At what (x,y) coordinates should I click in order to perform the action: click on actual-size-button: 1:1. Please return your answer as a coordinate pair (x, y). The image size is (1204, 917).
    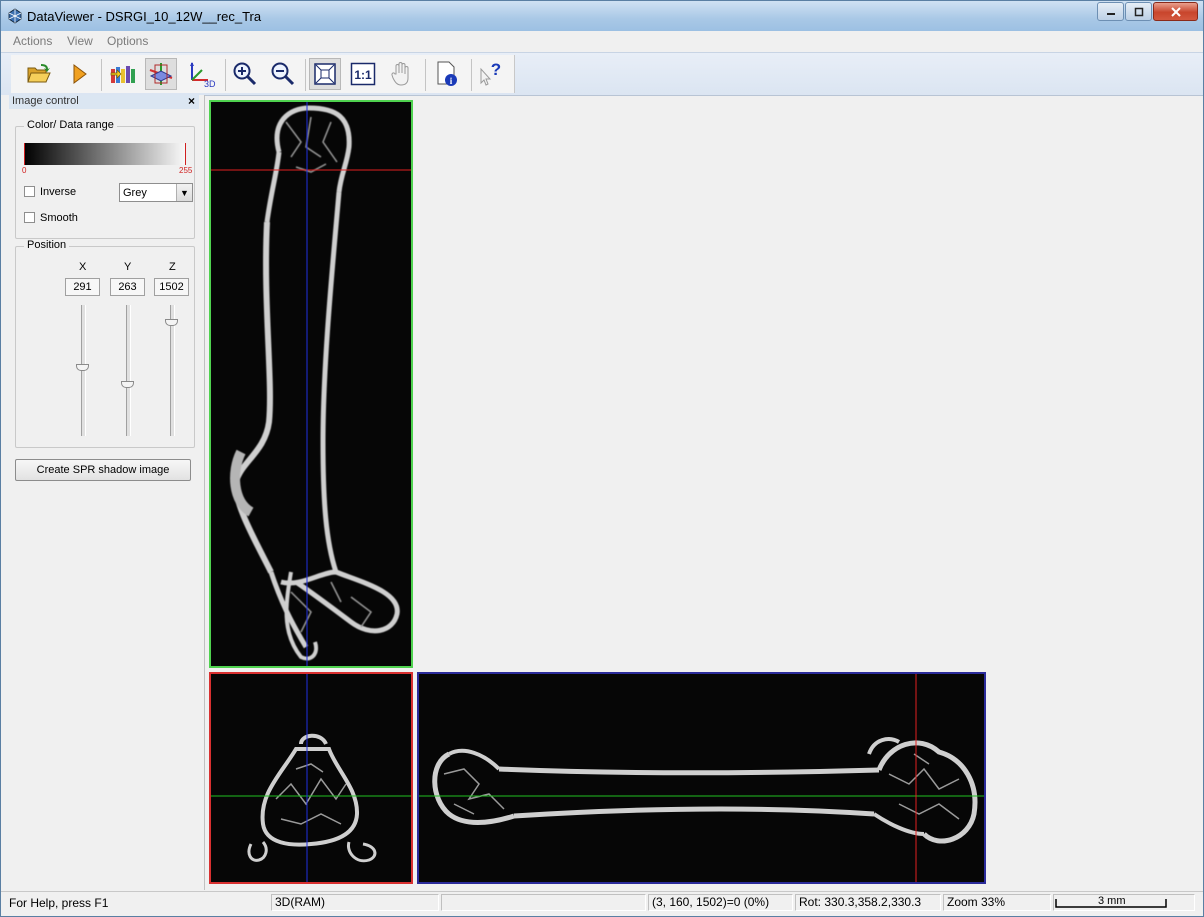
    Looking at the image, I should click on (363, 74).